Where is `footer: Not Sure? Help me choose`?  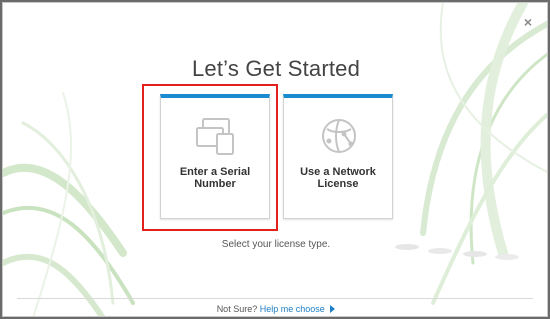 footer: Not Sure? Help me choose is located at coordinates (275, 309).